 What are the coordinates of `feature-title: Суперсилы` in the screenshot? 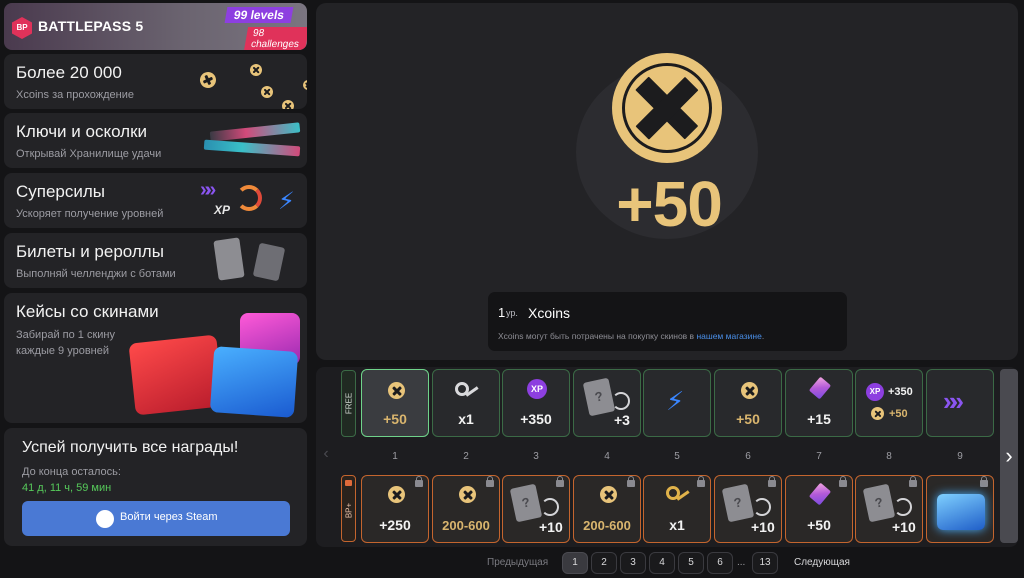 It's located at (61, 191).